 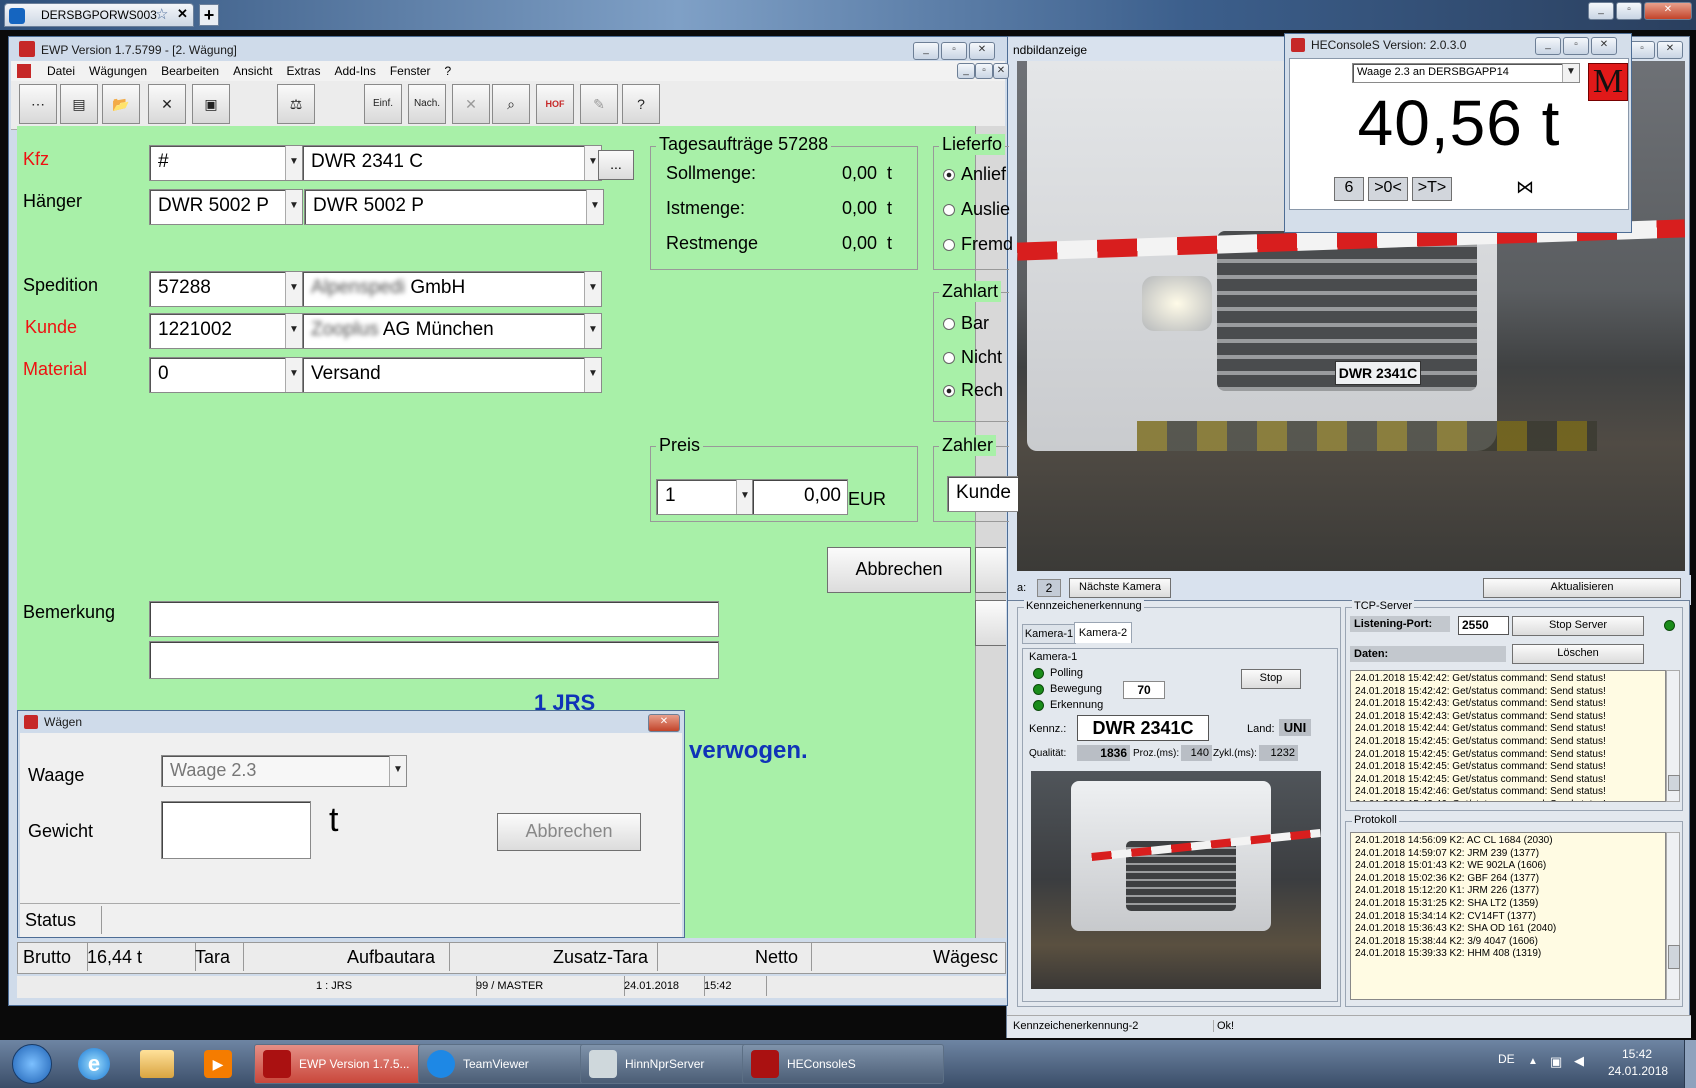 What do you see at coordinates (190, 71) in the screenshot?
I see `menu-bearbeiten: Bearbeiten` at bounding box center [190, 71].